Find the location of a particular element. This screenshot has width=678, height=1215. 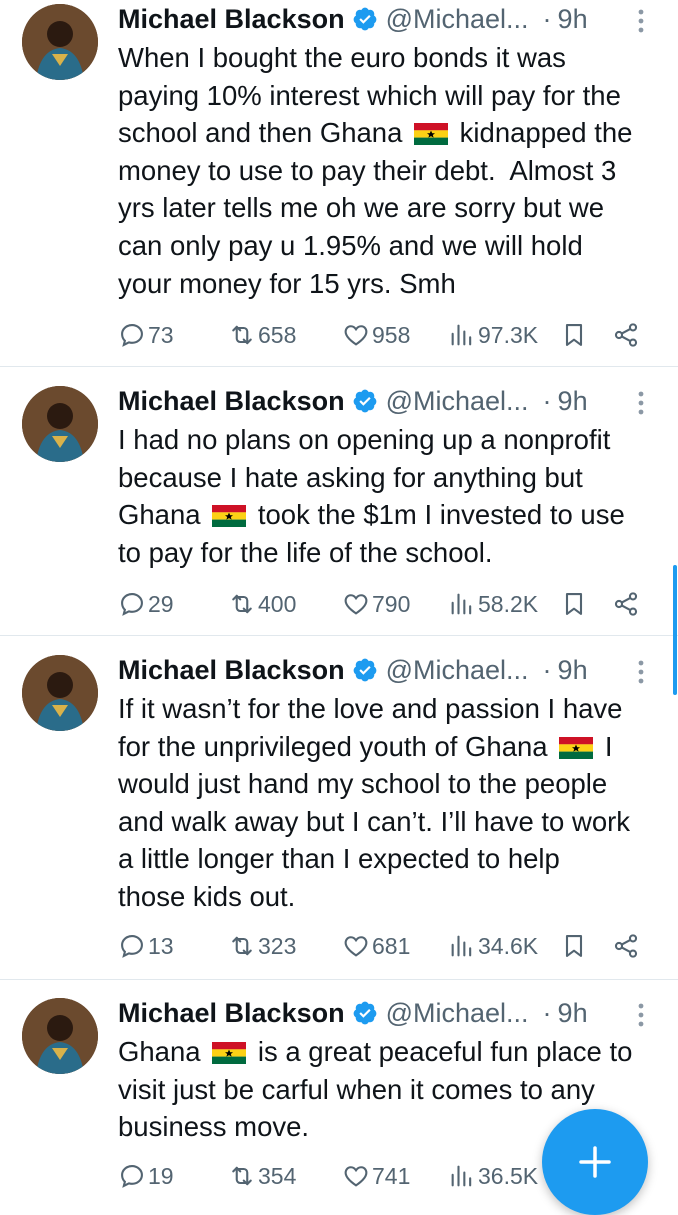

like-button: 681 is located at coordinates (376, 946).